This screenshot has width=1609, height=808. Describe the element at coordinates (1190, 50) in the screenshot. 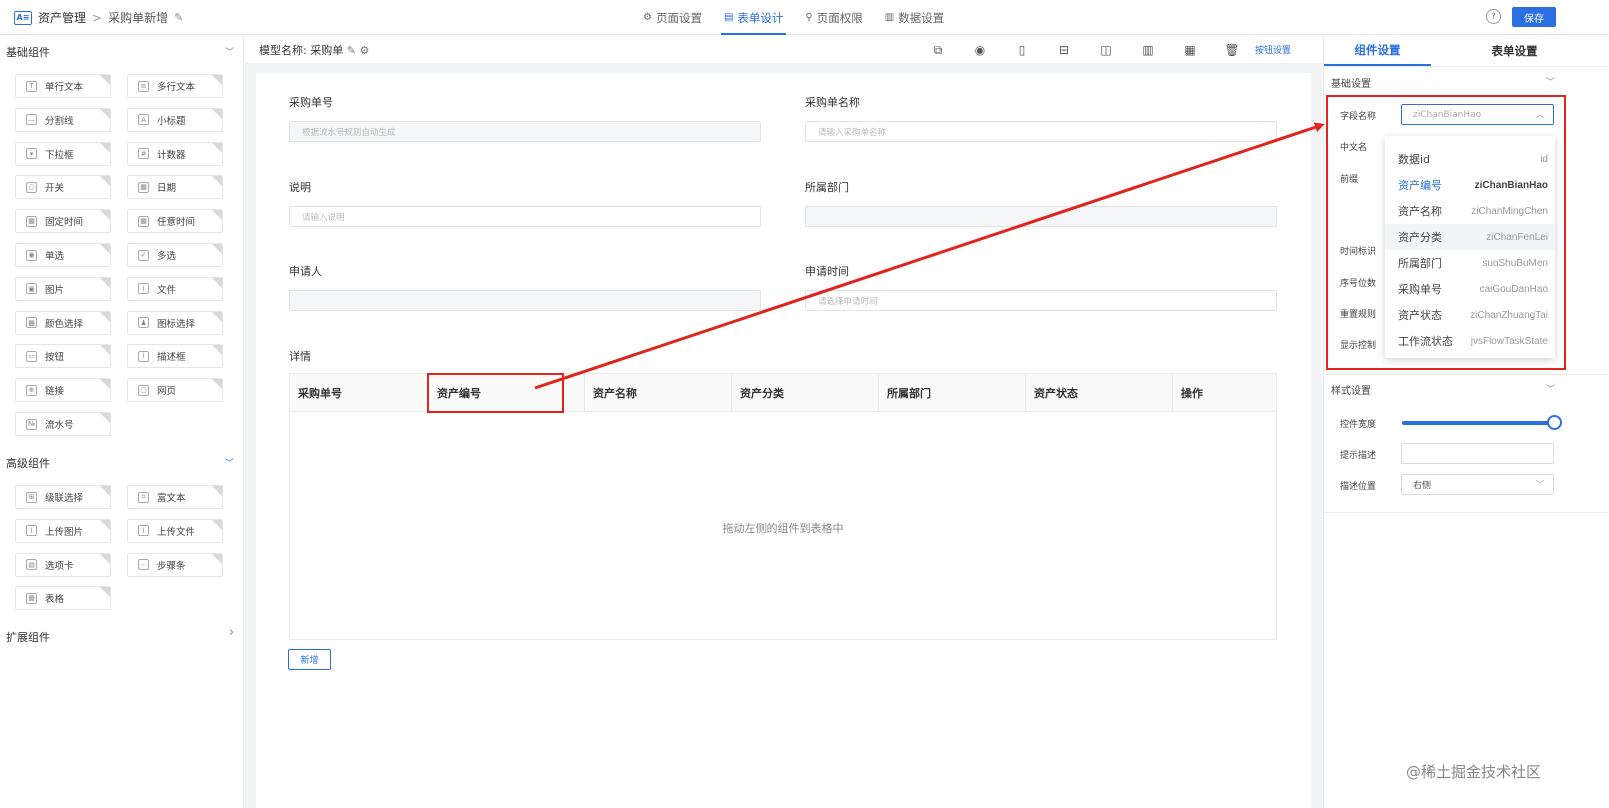

I see `layout-tool-icon: ▦` at that location.